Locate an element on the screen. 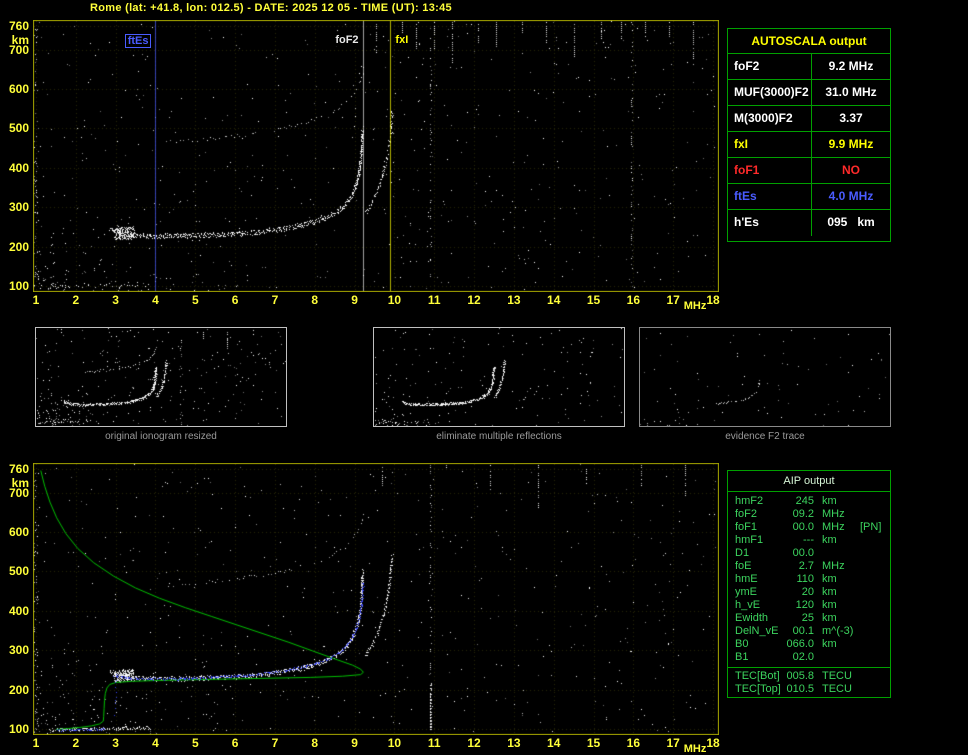  x-tick-label: 5 is located at coordinates (195, 300).